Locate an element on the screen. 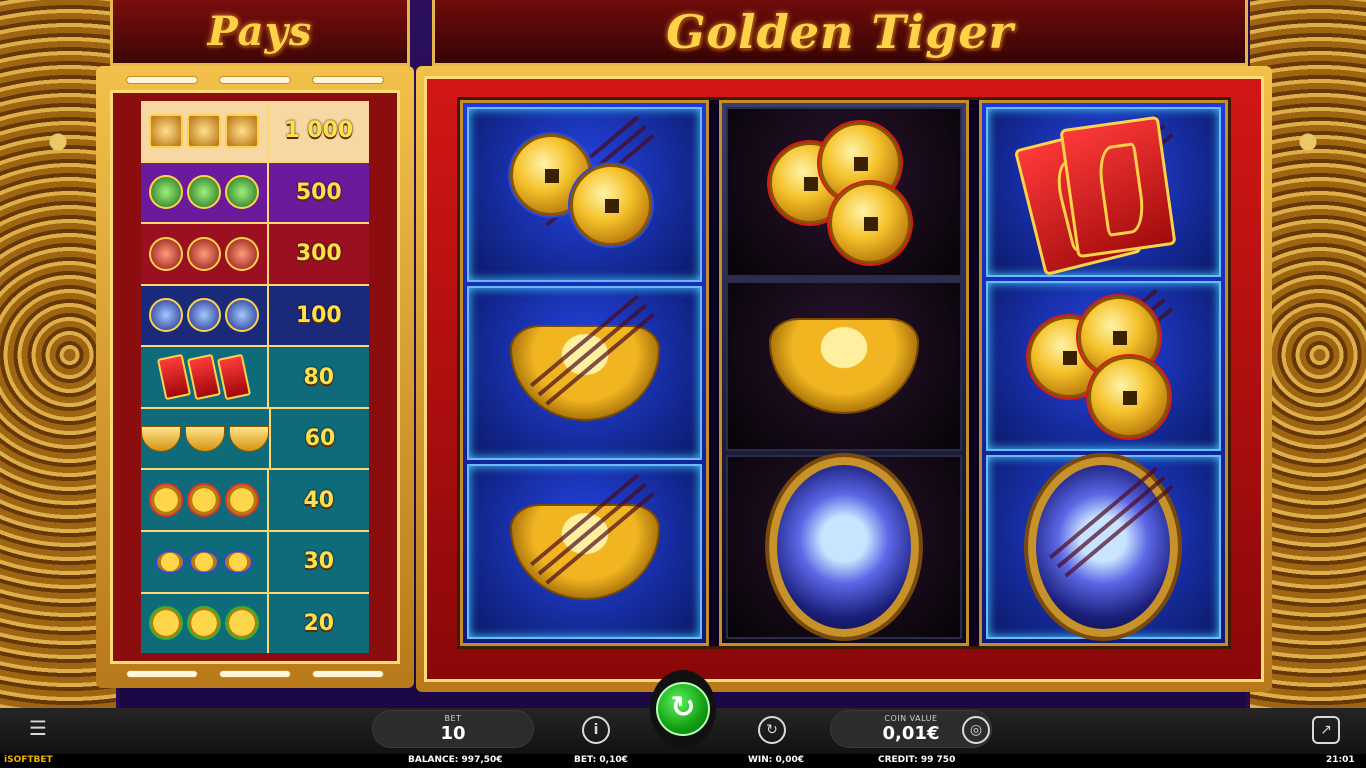  paytable-value: 80 is located at coordinates (319, 377).